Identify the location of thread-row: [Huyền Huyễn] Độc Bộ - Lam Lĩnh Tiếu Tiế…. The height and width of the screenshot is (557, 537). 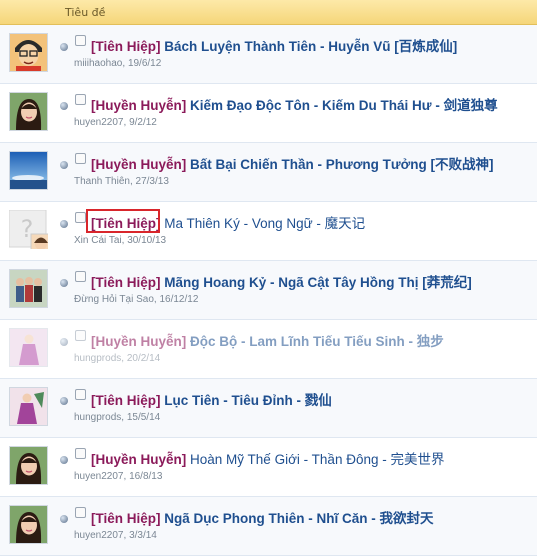
(268, 349).